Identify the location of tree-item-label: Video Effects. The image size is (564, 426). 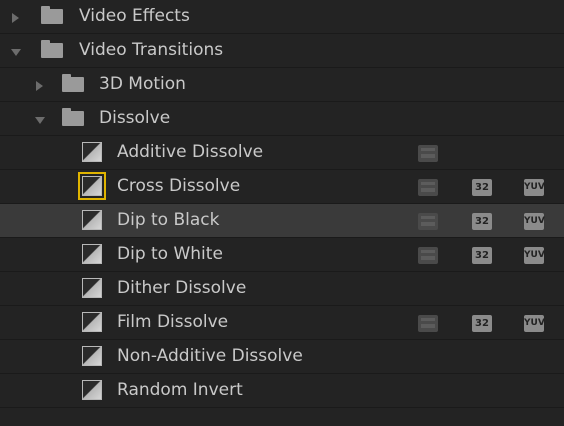
(134, 16).